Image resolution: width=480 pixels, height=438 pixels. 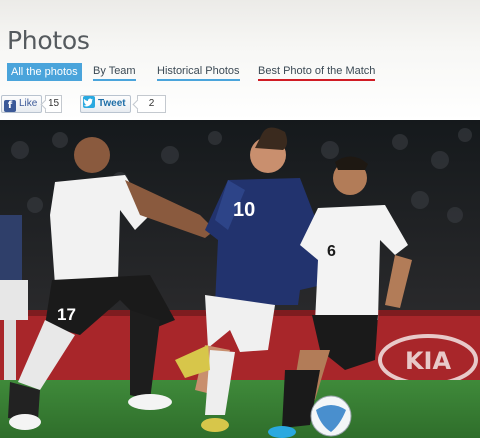 I want to click on pitch, so click(x=240, y=409).